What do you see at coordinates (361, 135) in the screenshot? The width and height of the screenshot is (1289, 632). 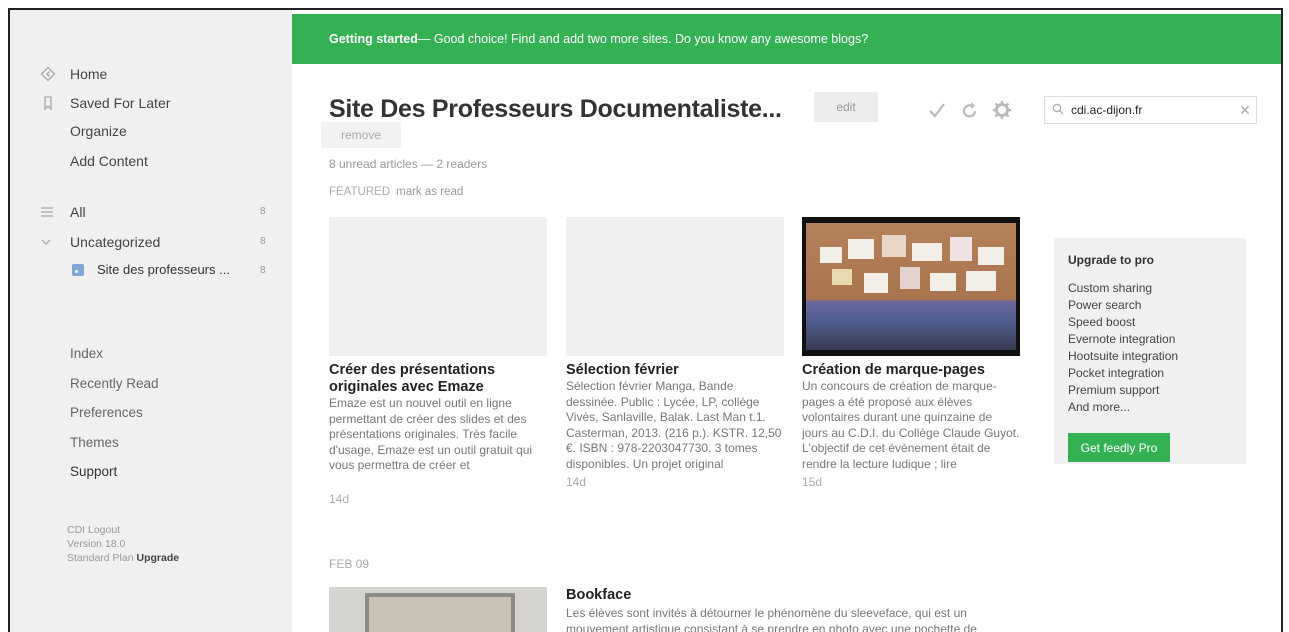 I see `remove-button: remove` at bounding box center [361, 135].